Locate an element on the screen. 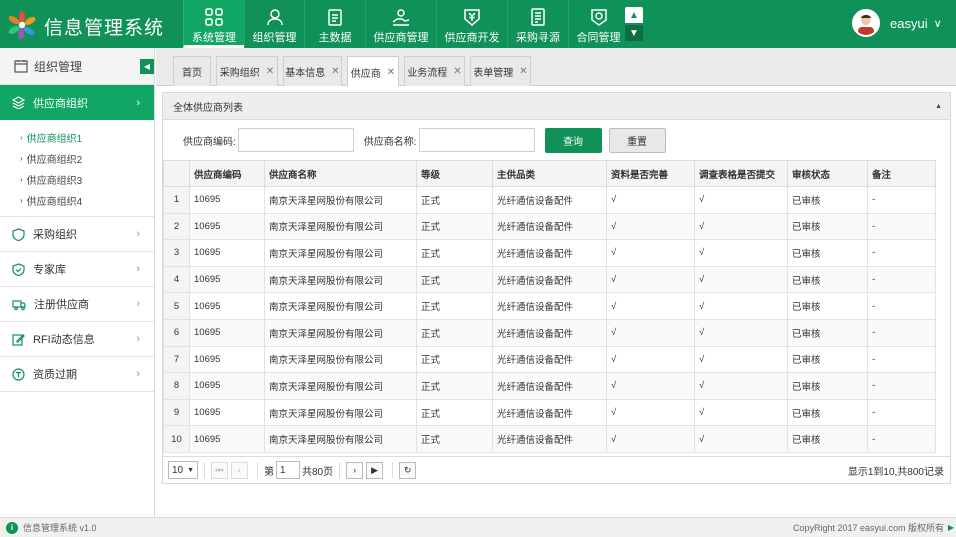 The height and width of the screenshot is (537, 956). sidebar-collapse-button: ◀ is located at coordinates (147, 66).